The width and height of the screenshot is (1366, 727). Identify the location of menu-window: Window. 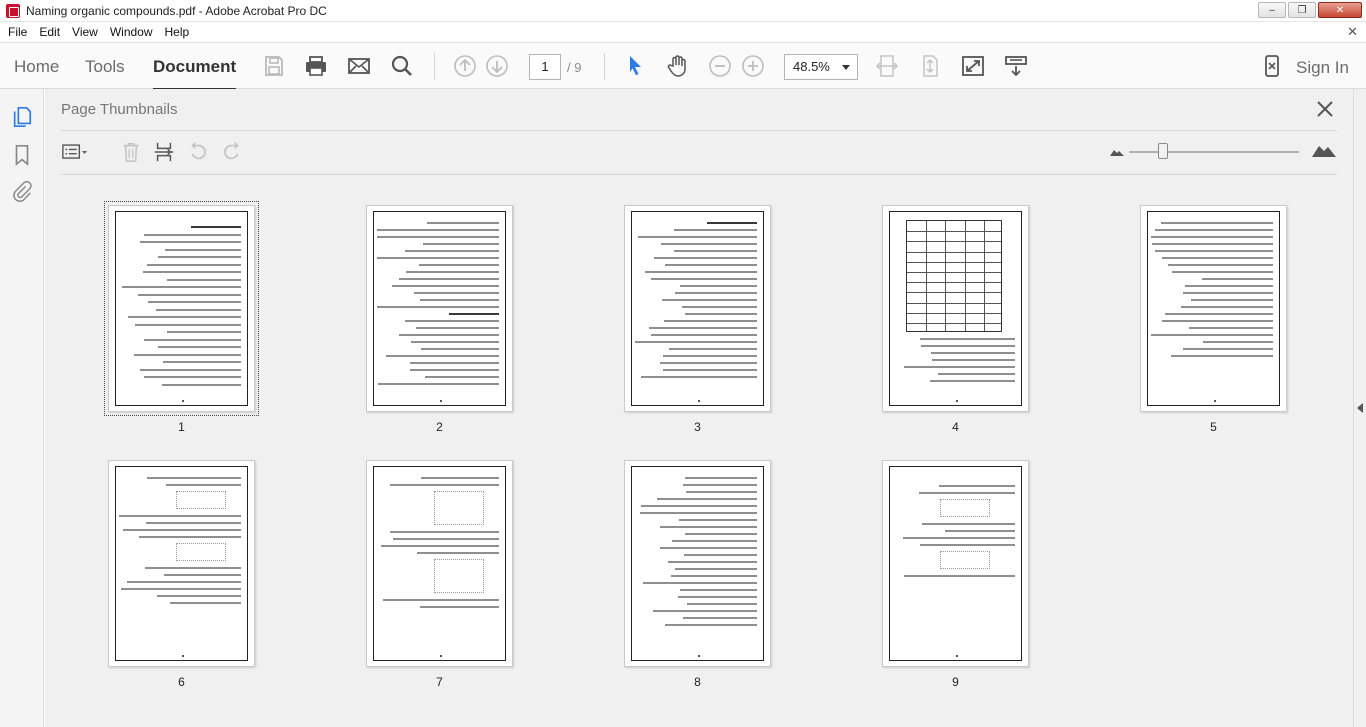
(131, 32).